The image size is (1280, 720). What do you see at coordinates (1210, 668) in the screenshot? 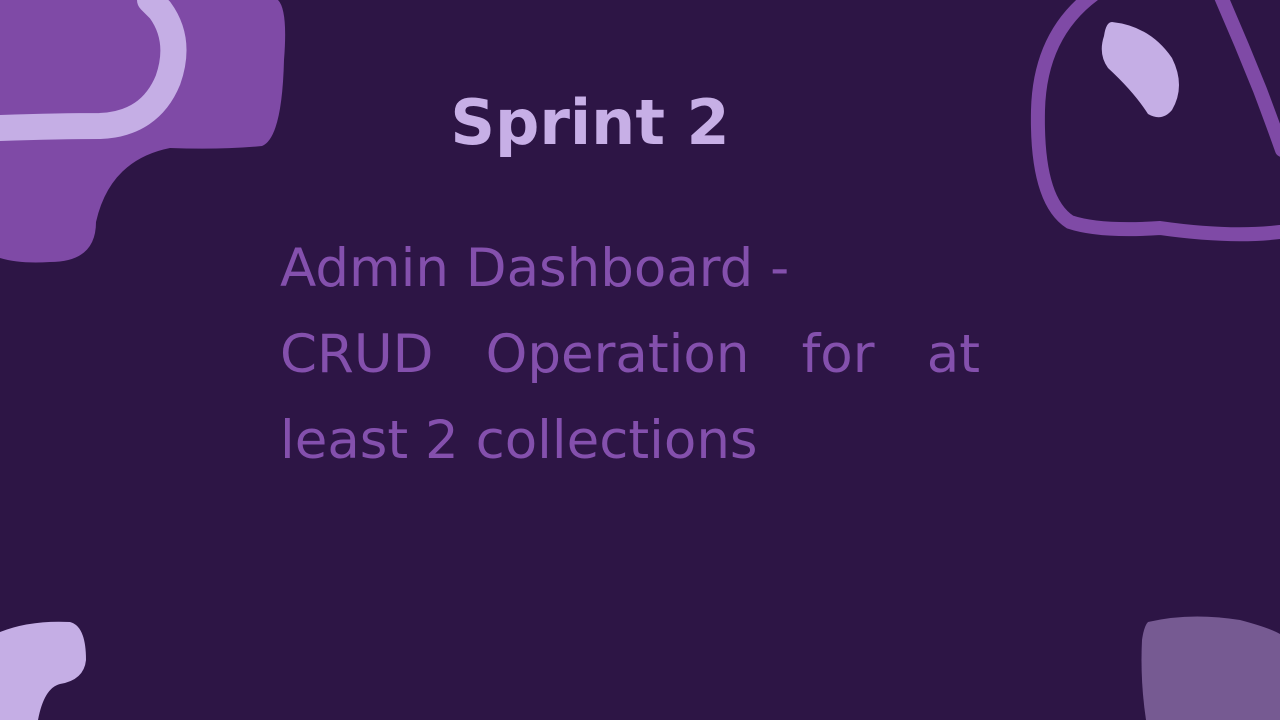
I see `bottom-right-blob` at bounding box center [1210, 668].